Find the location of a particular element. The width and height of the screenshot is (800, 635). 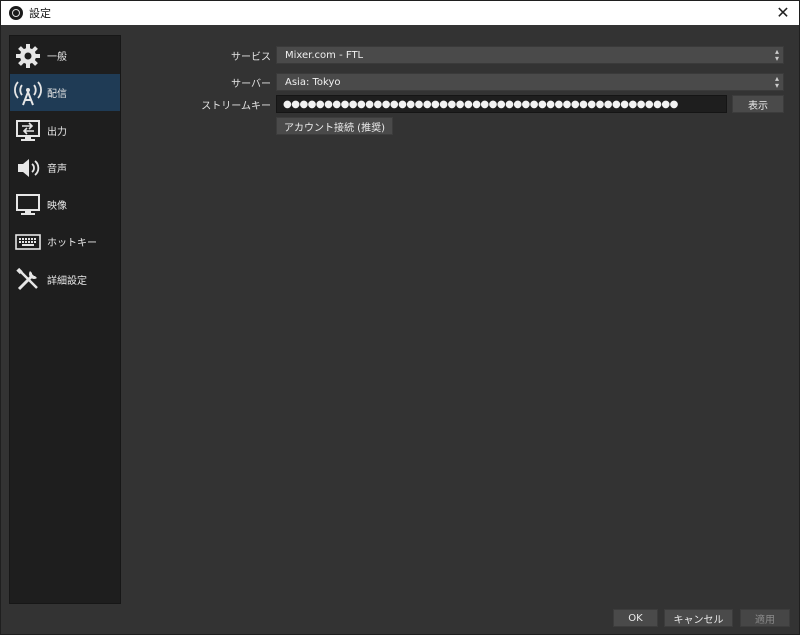

connect-account-button: アカウント接続 (推奨) is located at coordinates (334, 126).